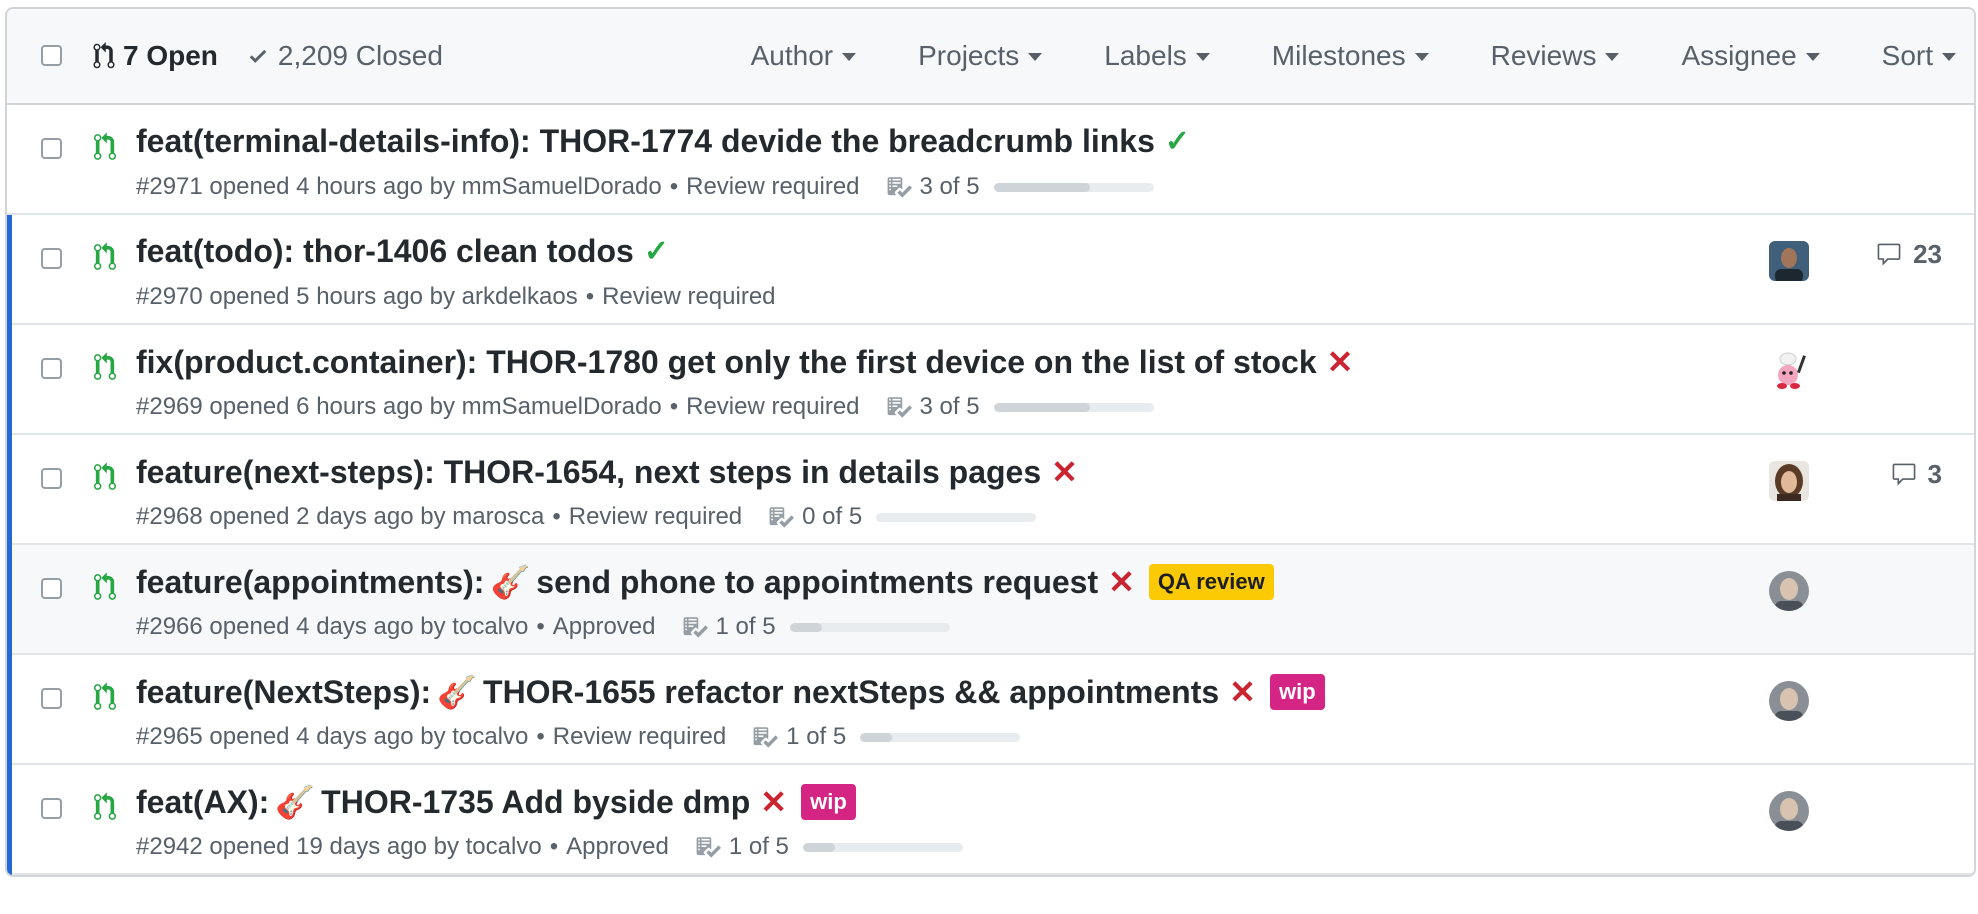 The height and width of the screenshot is (914, 1978). I want to click on closed-filter: 2,209 Closed, so click(344, 56).